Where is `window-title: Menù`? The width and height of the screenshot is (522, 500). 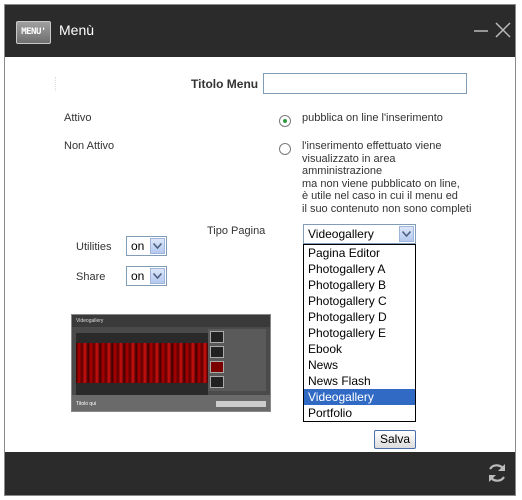 window-title: Menù is located at coordinates (77, 30).